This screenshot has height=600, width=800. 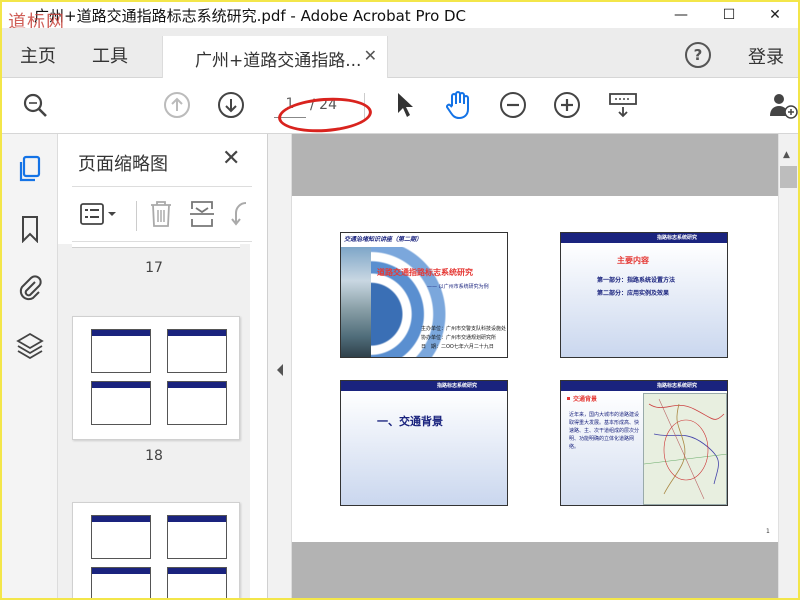 What do you see at coordinates (585, 399) in the screenshot?
I see `slide-bullet-title: 交通背景` at bounding box center [585, 399].